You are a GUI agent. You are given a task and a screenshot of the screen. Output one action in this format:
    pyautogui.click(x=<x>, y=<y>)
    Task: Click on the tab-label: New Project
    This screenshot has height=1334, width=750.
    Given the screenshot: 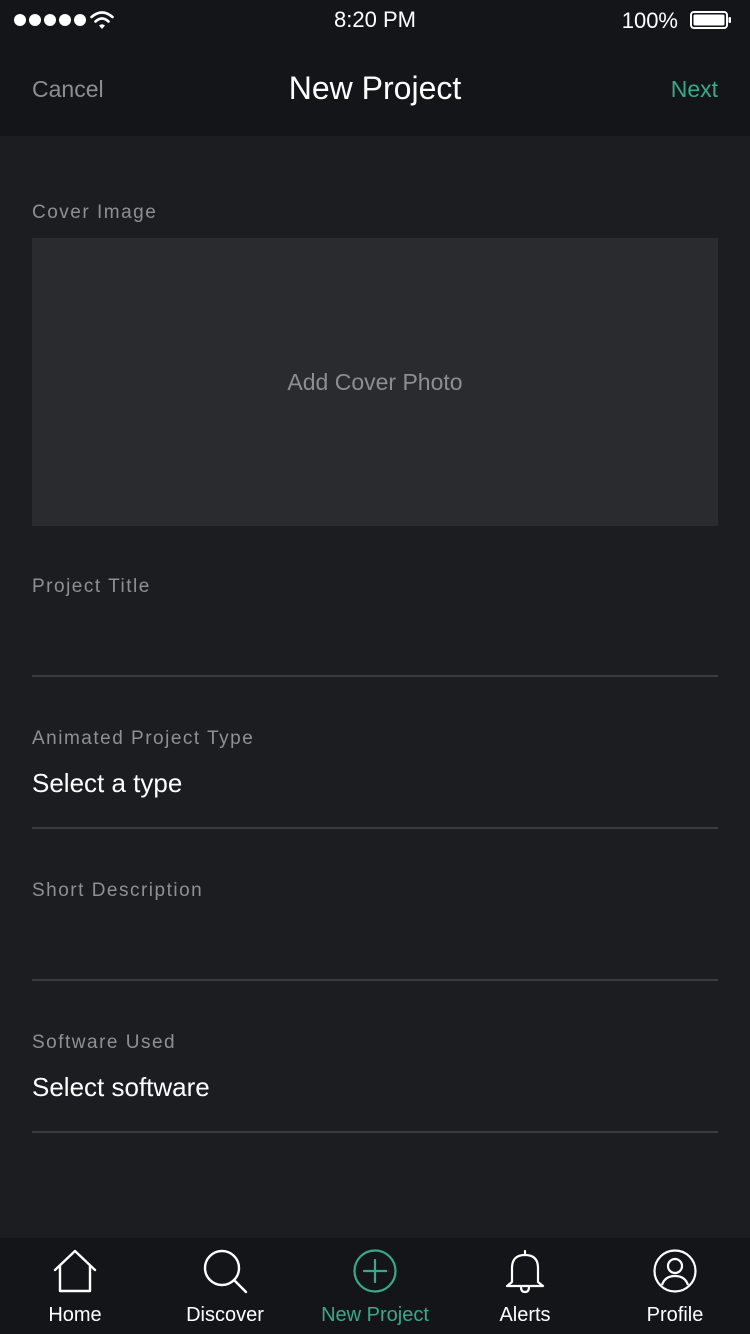 What is the action you would take?
    pyautogui.click(x=375, y=1315)
    